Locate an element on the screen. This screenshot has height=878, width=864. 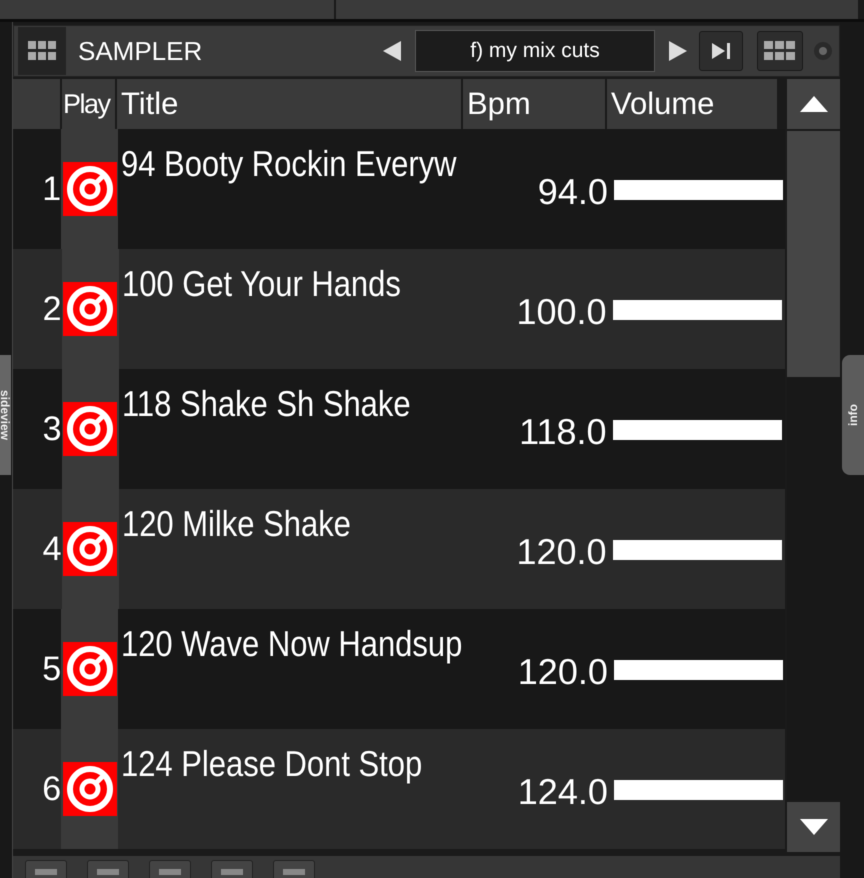
column-header: Play is located at coordinates (88, 104).